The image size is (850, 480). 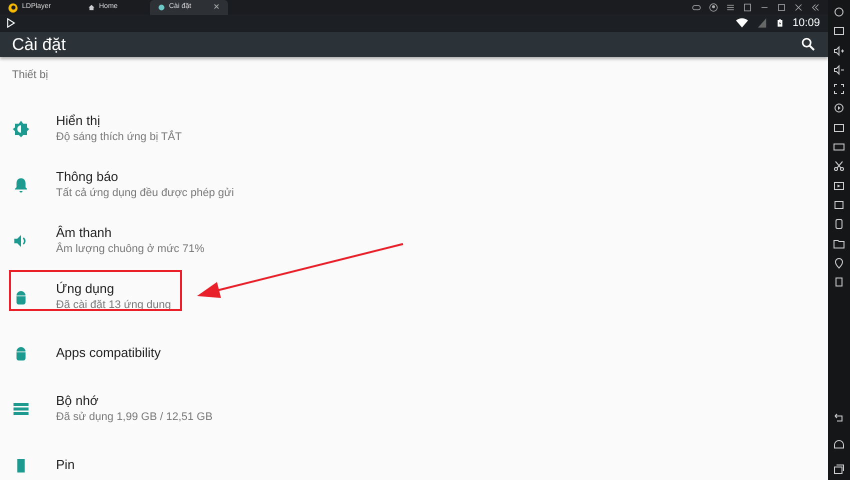 What do you see at coordinates (762, 23) in the screenshot?
I see `signal-icon` at bounding box center [762, 23].